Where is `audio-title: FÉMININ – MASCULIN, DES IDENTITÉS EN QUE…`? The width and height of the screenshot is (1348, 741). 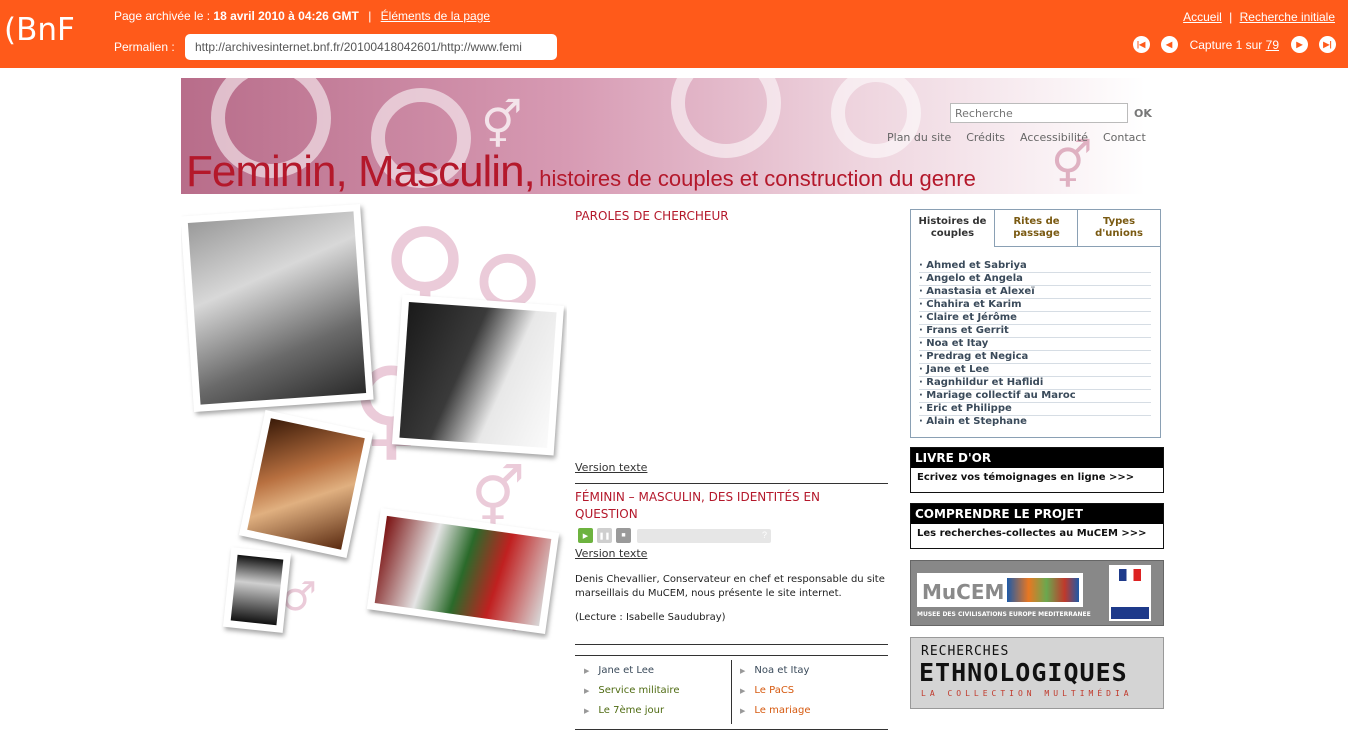
audio-title: FÉMININ – MASCULIN, DES IDENTITÉS EN QUE… is located at coordinates (698, 505).